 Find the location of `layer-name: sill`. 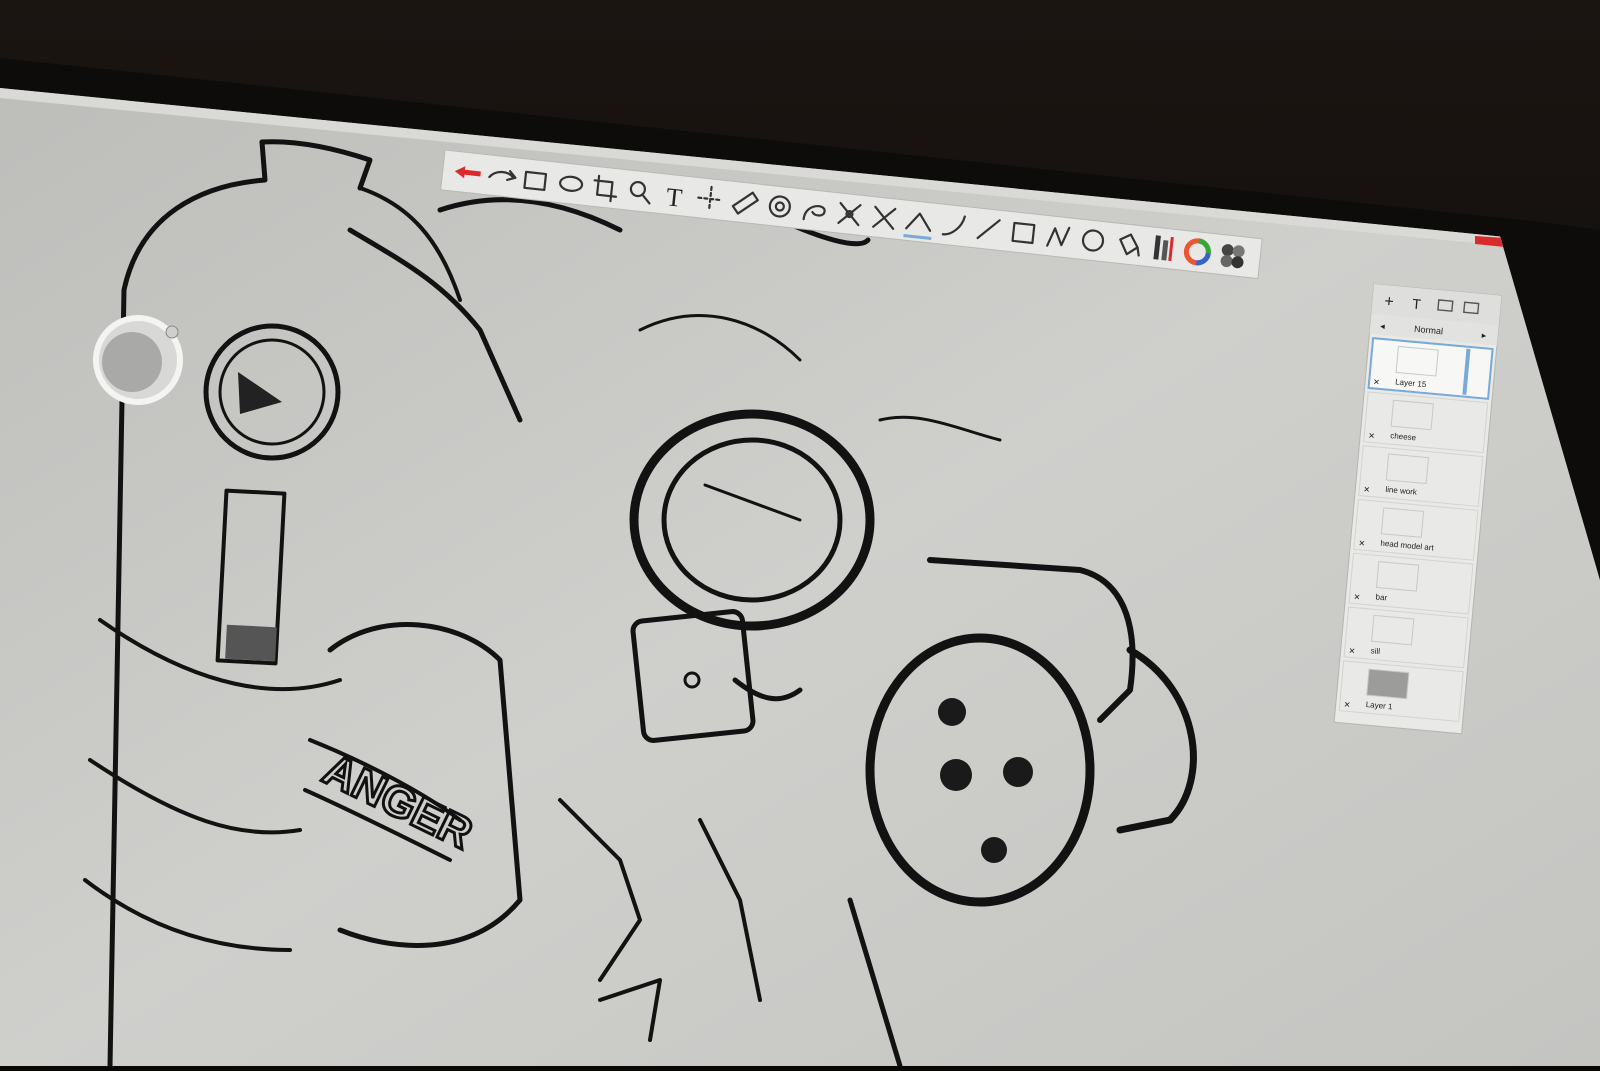

layer-name: sill is located at coordinates (1375, 651).